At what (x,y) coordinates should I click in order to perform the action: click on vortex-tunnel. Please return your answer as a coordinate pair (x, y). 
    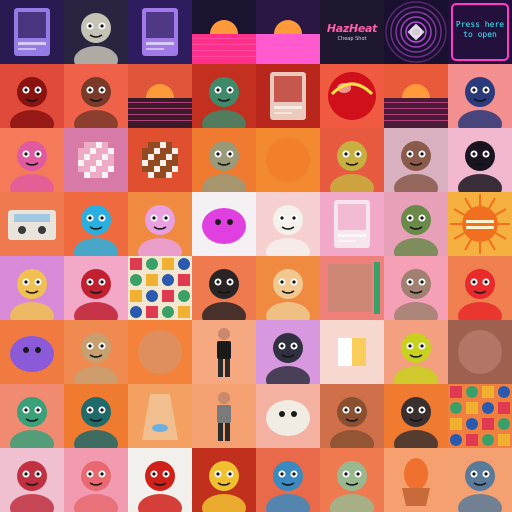
    Looking at the image, I should click on (416, 32).